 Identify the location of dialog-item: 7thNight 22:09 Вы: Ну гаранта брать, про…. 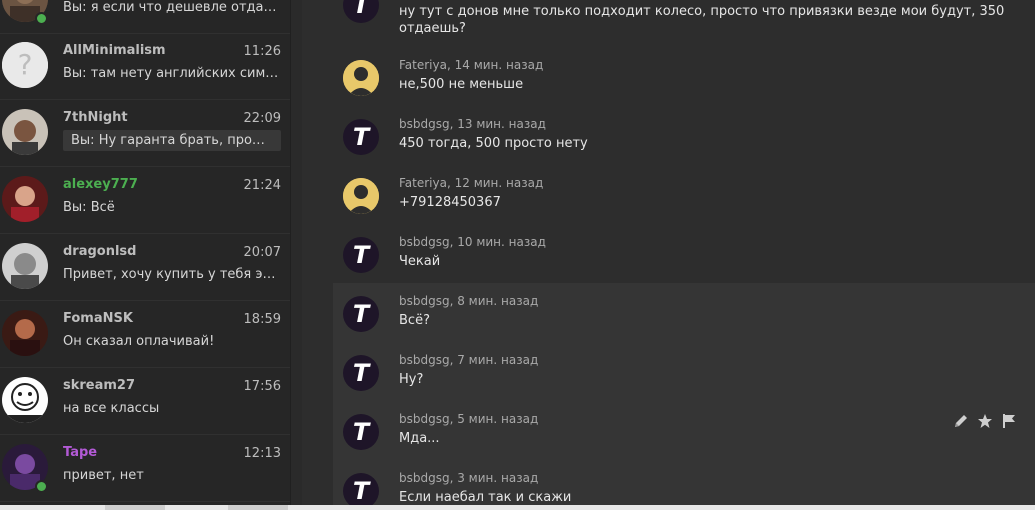
(145, 134).